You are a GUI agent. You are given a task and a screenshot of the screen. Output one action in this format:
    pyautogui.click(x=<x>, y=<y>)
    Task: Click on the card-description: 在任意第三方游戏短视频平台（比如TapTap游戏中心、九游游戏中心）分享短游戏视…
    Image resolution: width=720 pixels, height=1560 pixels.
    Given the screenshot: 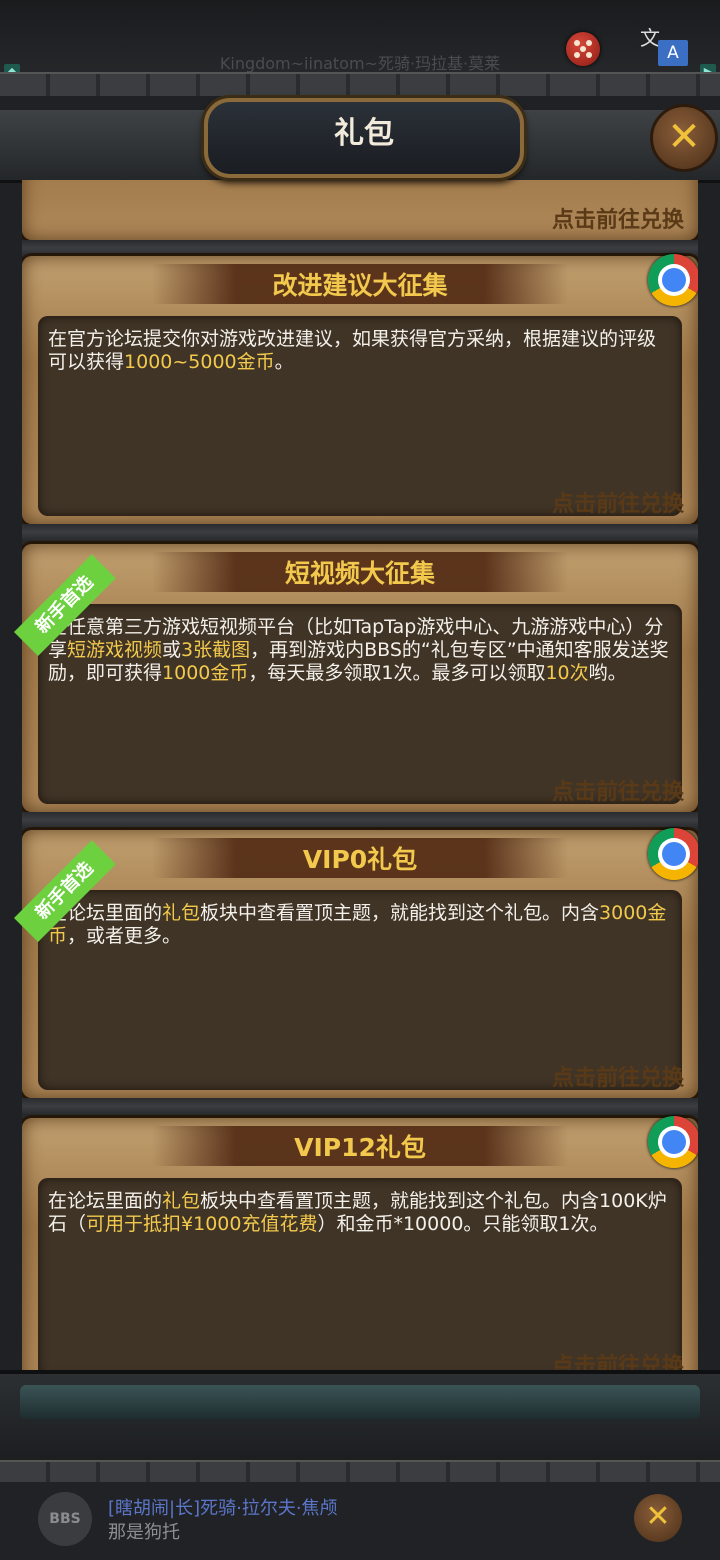 What is the action you would take?
    pyautogui.click(x=360, y=650)
    